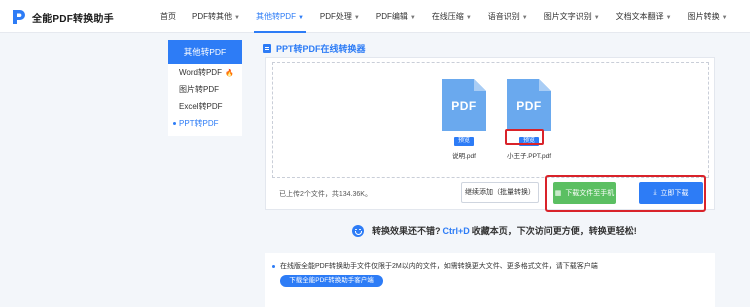 The image size is (750, 307). I want to click on nav-label: 在线压缩, so click(447, 16).